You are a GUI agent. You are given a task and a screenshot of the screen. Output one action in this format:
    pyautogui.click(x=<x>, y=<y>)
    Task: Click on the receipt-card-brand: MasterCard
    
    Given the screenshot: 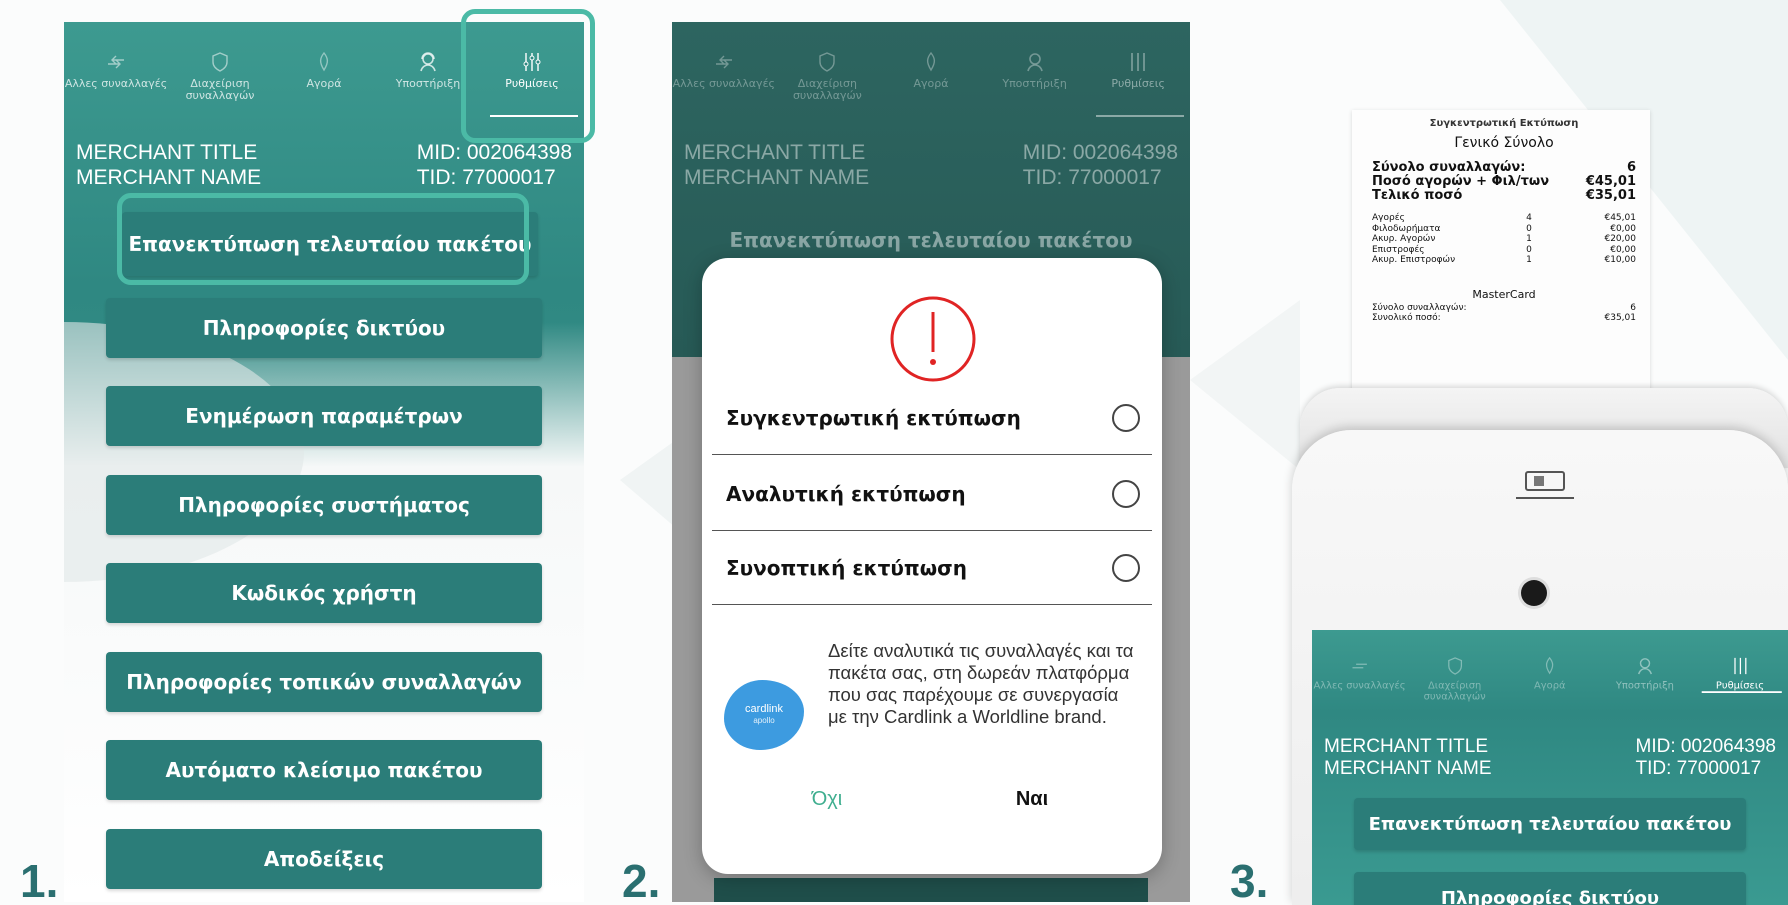 What is the action you would take?
    pyautogui.click(x=1504, y=294)
    